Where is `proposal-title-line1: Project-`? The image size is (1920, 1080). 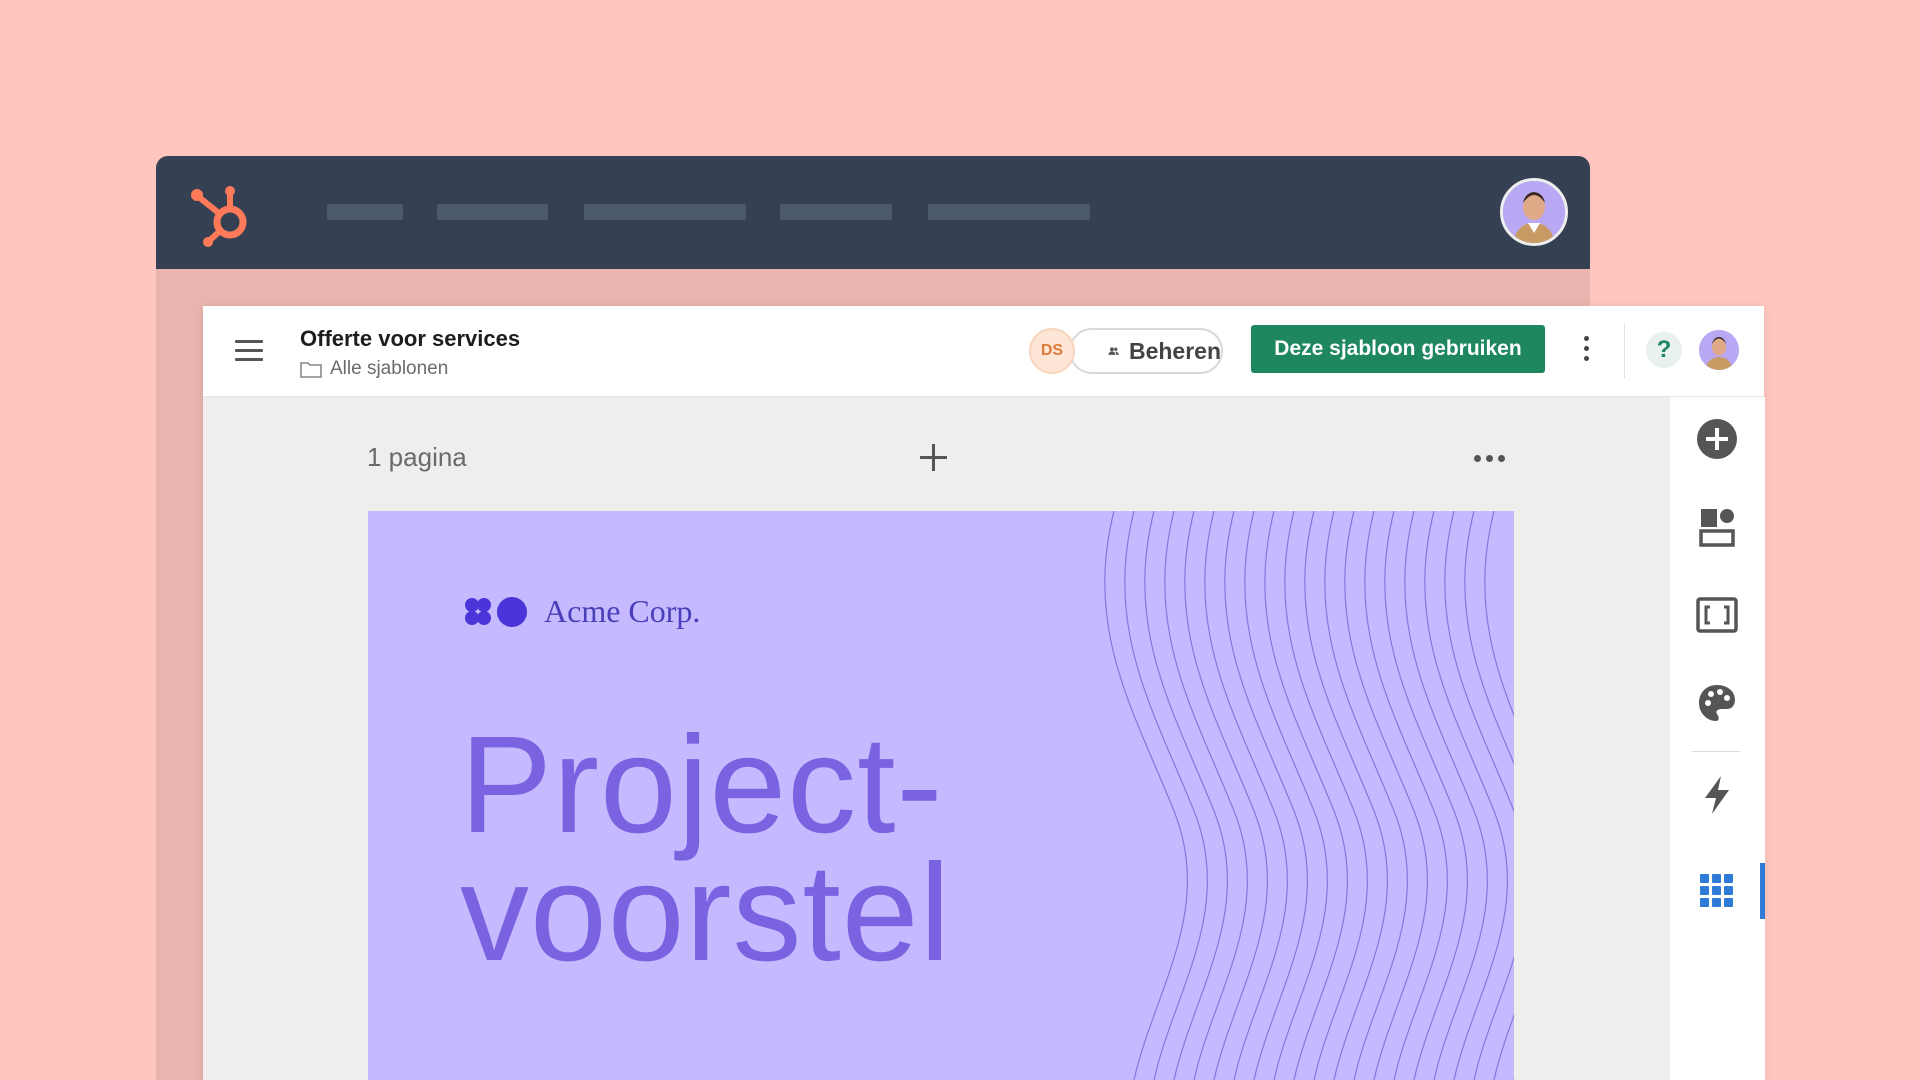
proposal-title-line1: Project- is located at coordinates (702, 785).